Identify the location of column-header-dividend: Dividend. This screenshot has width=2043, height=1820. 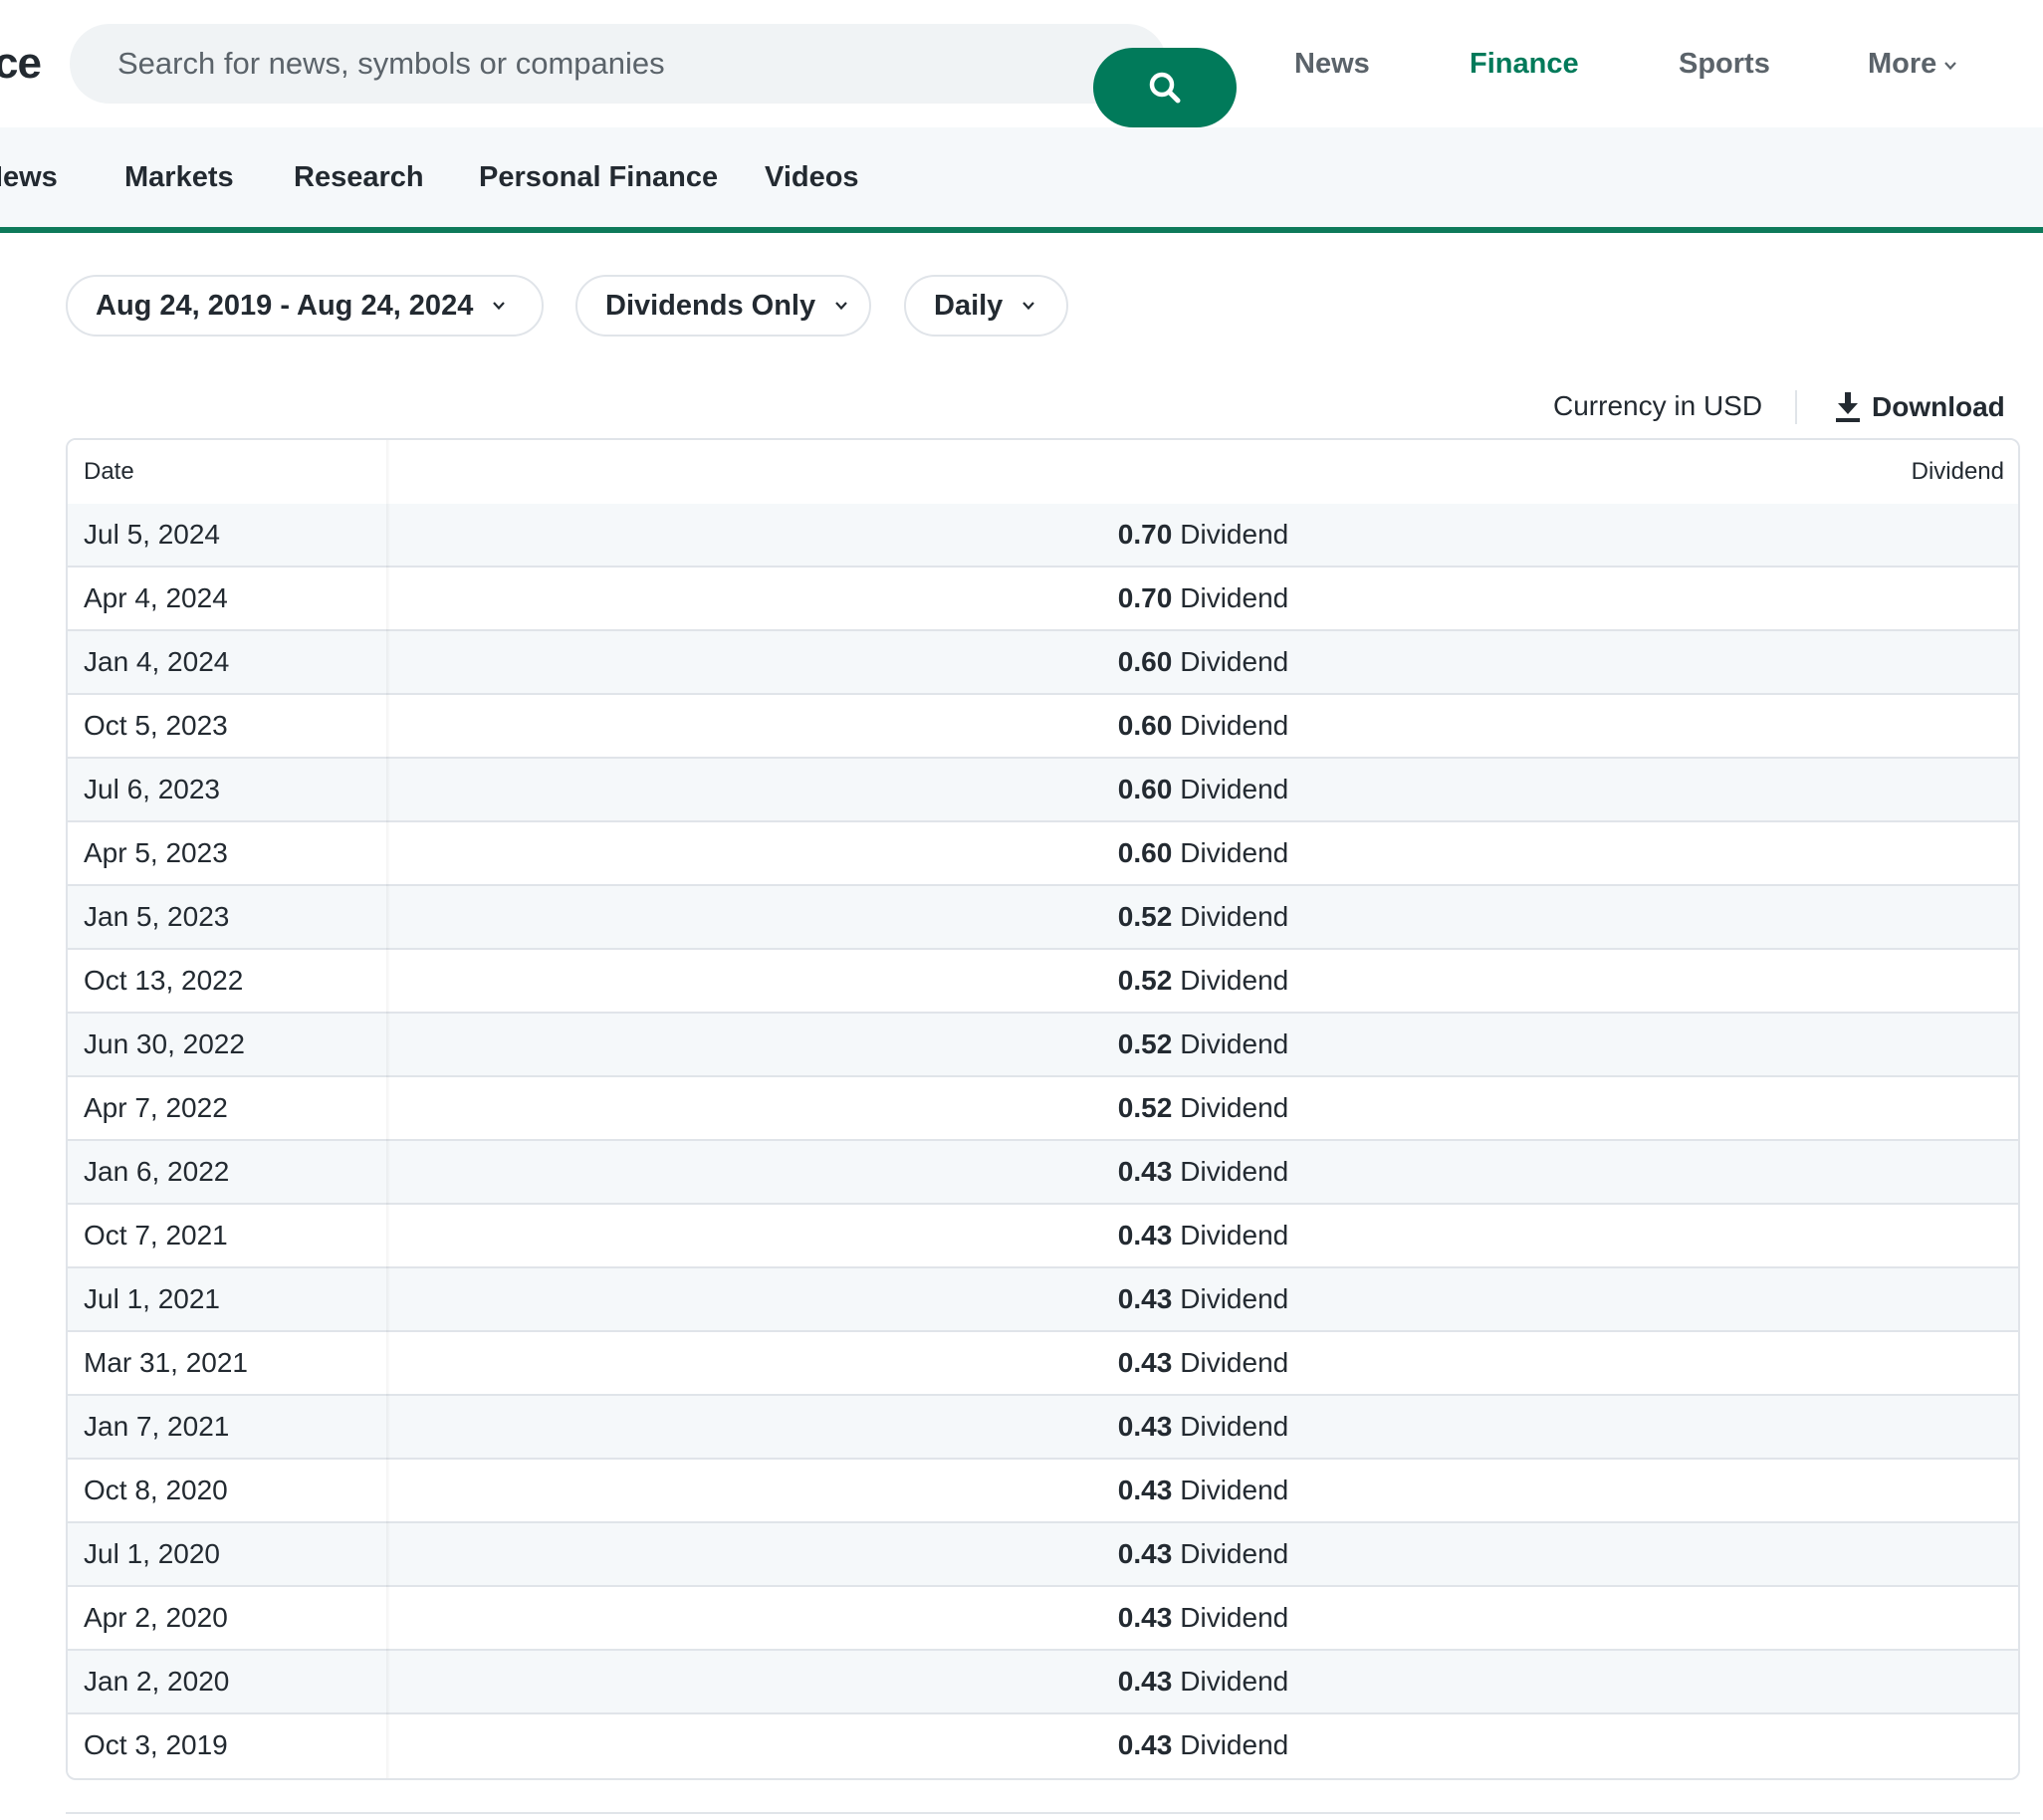
(1958, 471).